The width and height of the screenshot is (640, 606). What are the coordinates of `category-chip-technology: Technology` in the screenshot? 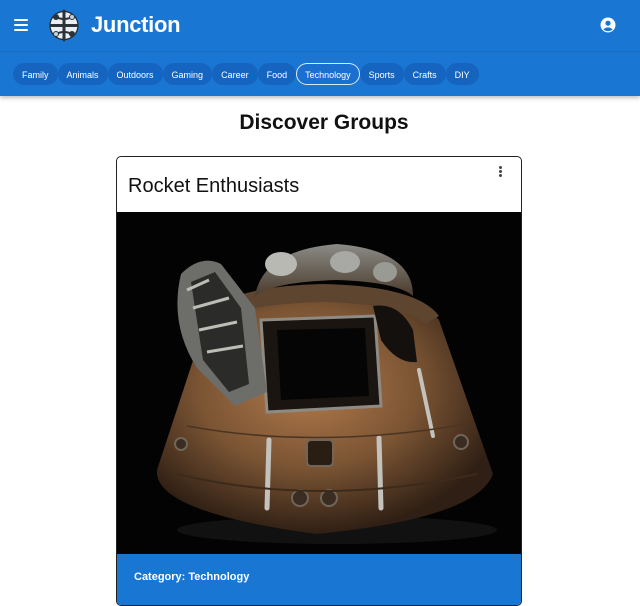 It's located at (328, 74).